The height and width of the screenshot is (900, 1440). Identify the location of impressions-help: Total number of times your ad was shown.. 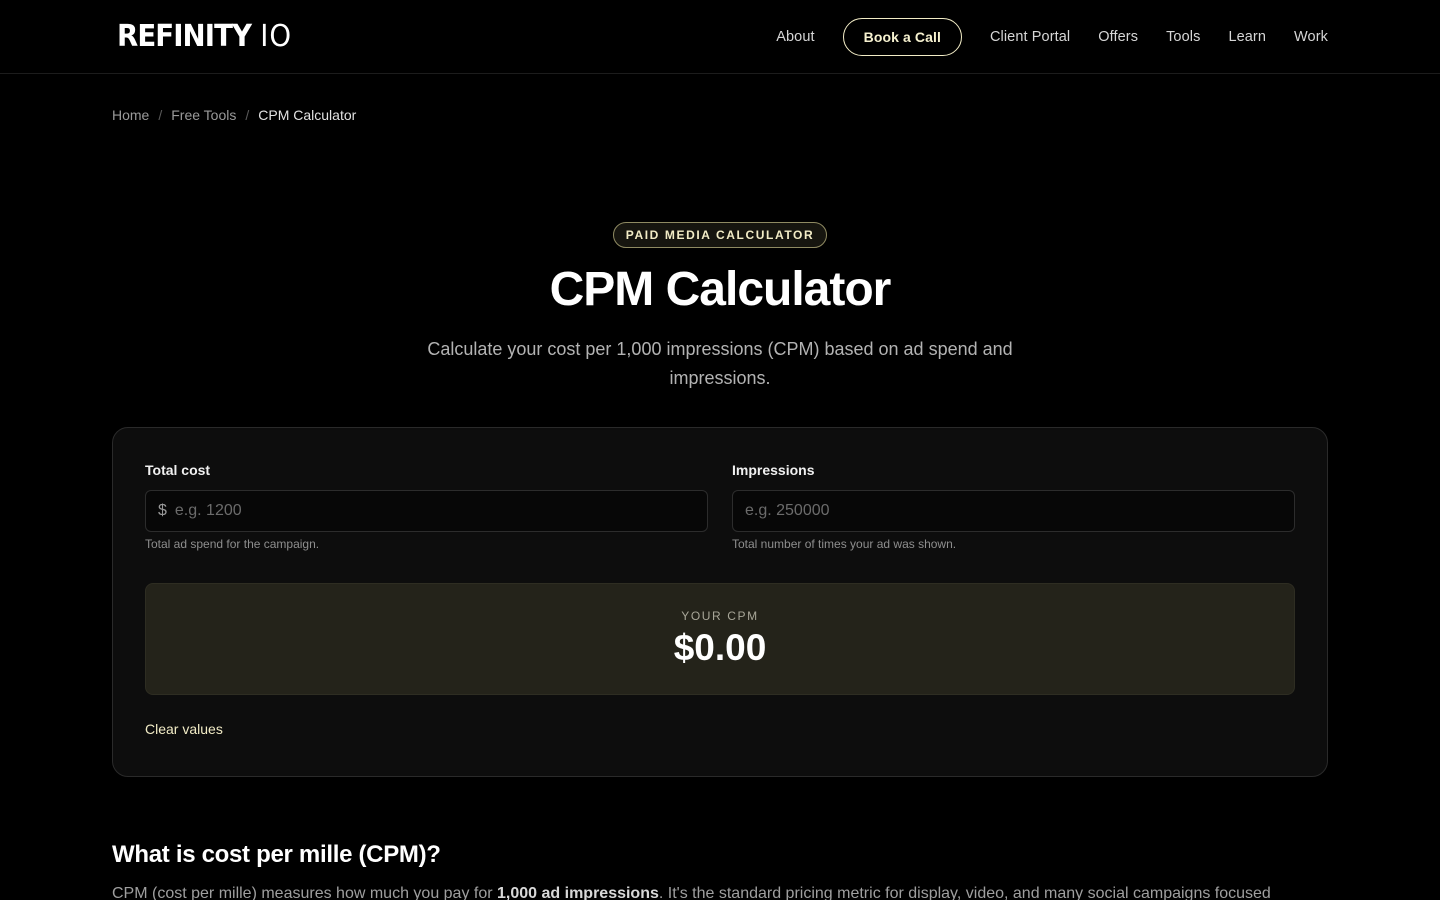
(844, 544).